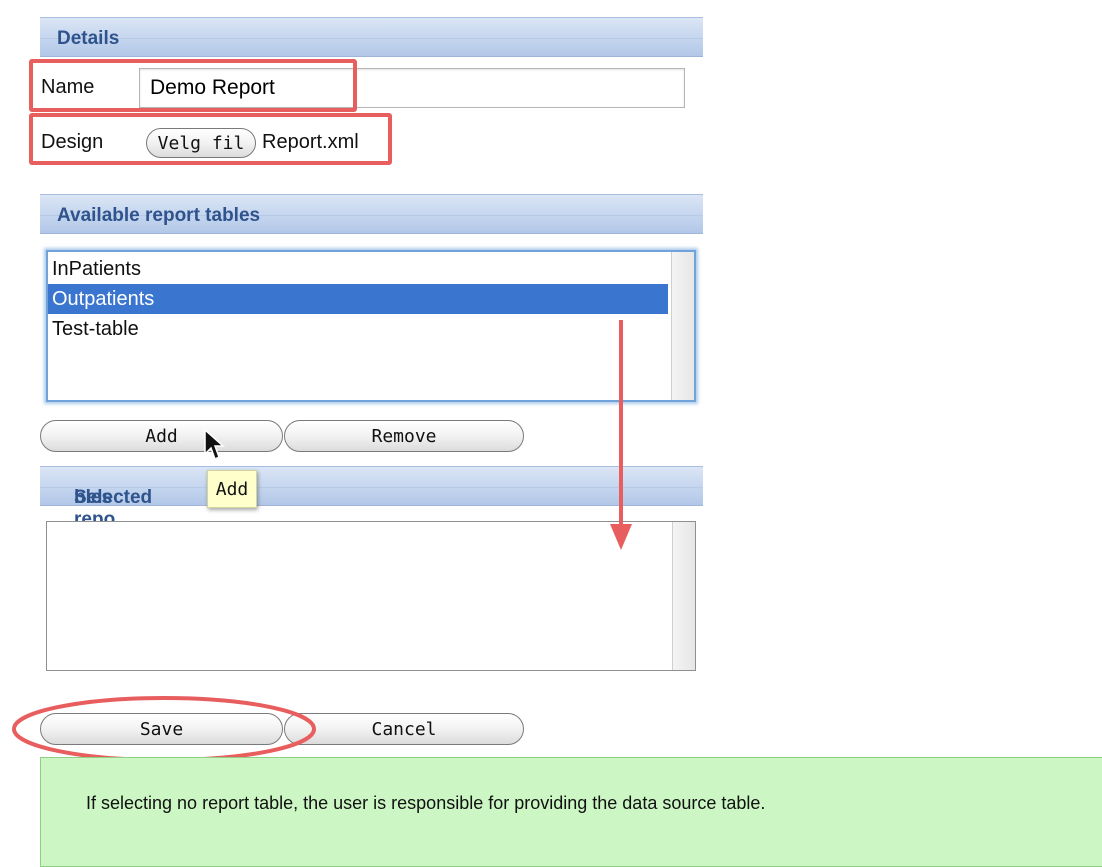 The height and width of the screenshot is (867, 1102). I want to click on design-highlight-box, so click(210, 139).